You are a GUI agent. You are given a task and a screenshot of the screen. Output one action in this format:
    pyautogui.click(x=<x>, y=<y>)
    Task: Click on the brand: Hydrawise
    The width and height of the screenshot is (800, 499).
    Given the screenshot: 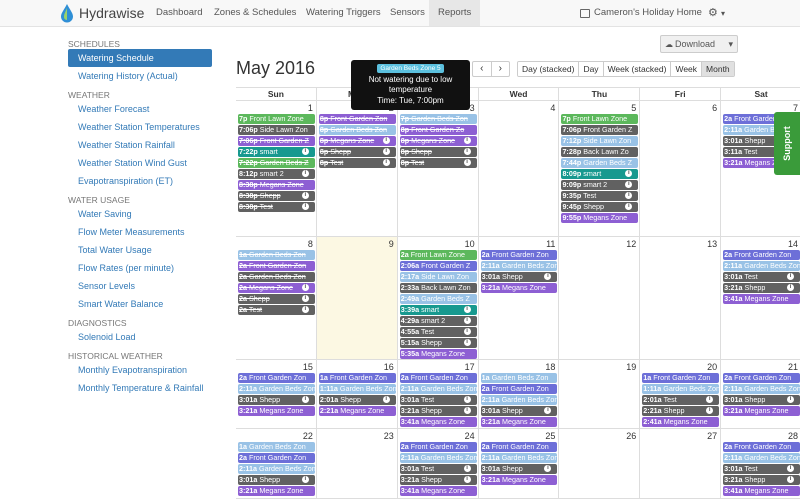 What is the action you would take?
    pyautogui.click(x=102, y=13)
    